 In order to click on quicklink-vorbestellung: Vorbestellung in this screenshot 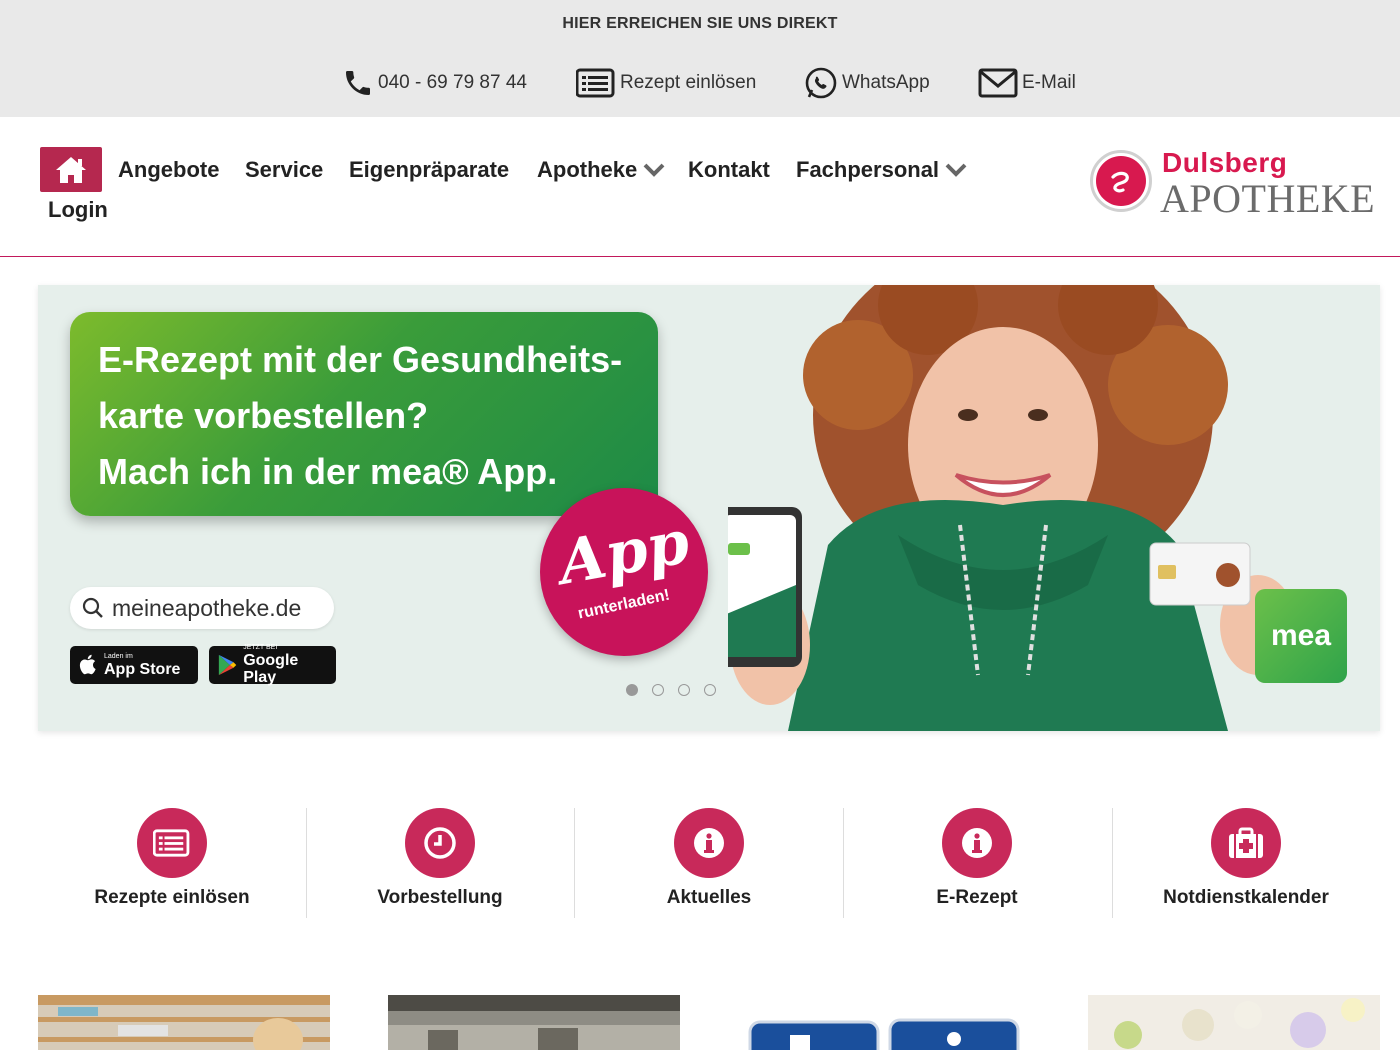, I will do `click(440, 863)`.